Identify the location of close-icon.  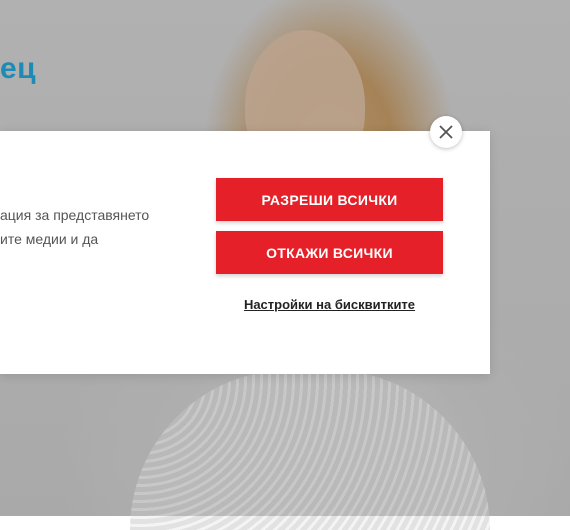
(446, 132).